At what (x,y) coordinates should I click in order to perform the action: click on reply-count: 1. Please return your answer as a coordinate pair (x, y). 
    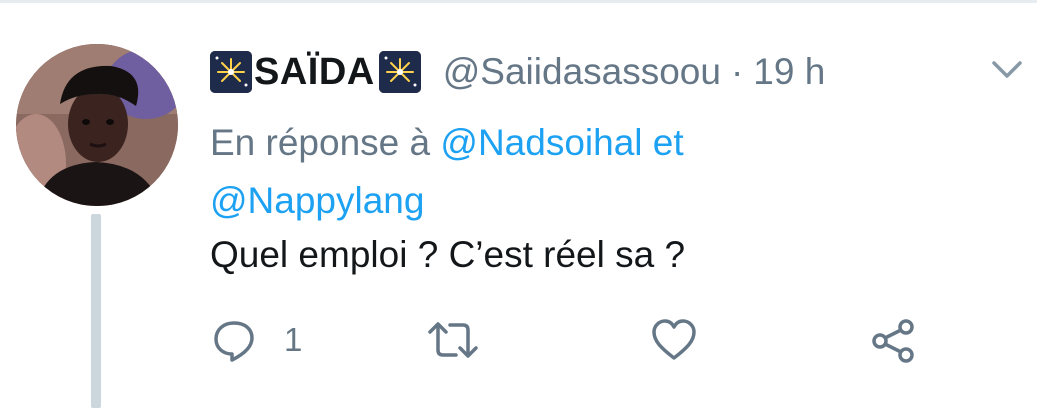
    Looking at the image, I should click on (293, 339).